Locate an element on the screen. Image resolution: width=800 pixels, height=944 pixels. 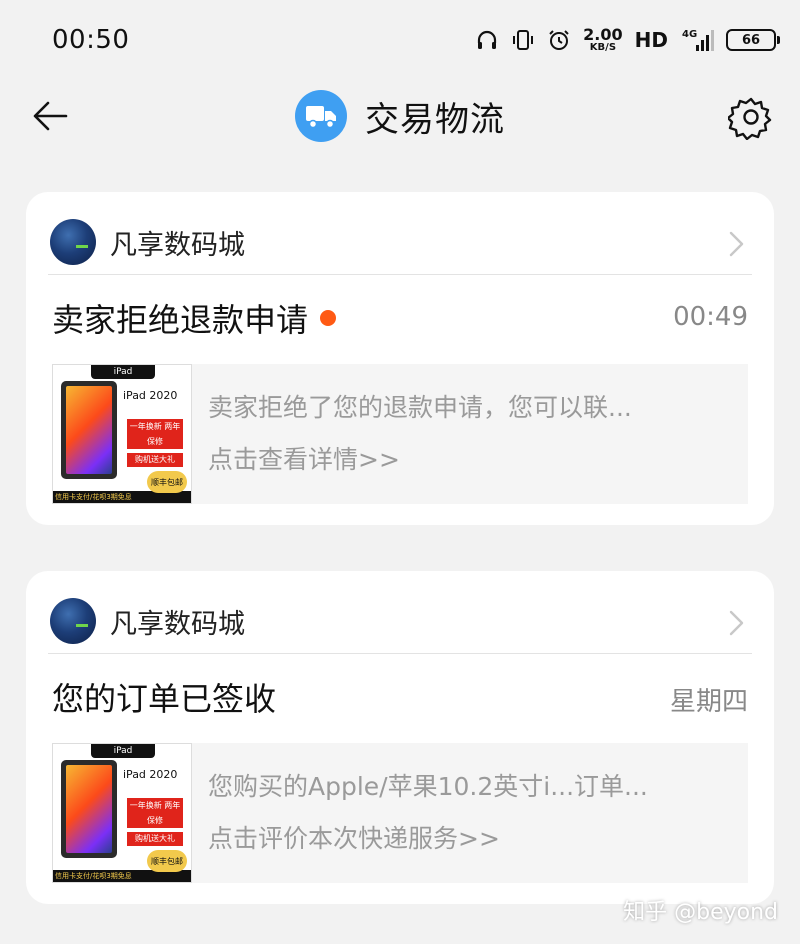
preview-text: 您购买的Apple/苹果10.2英寸i...订单... 点击评价本次快递服务>> is located at coordinates (470, 813).